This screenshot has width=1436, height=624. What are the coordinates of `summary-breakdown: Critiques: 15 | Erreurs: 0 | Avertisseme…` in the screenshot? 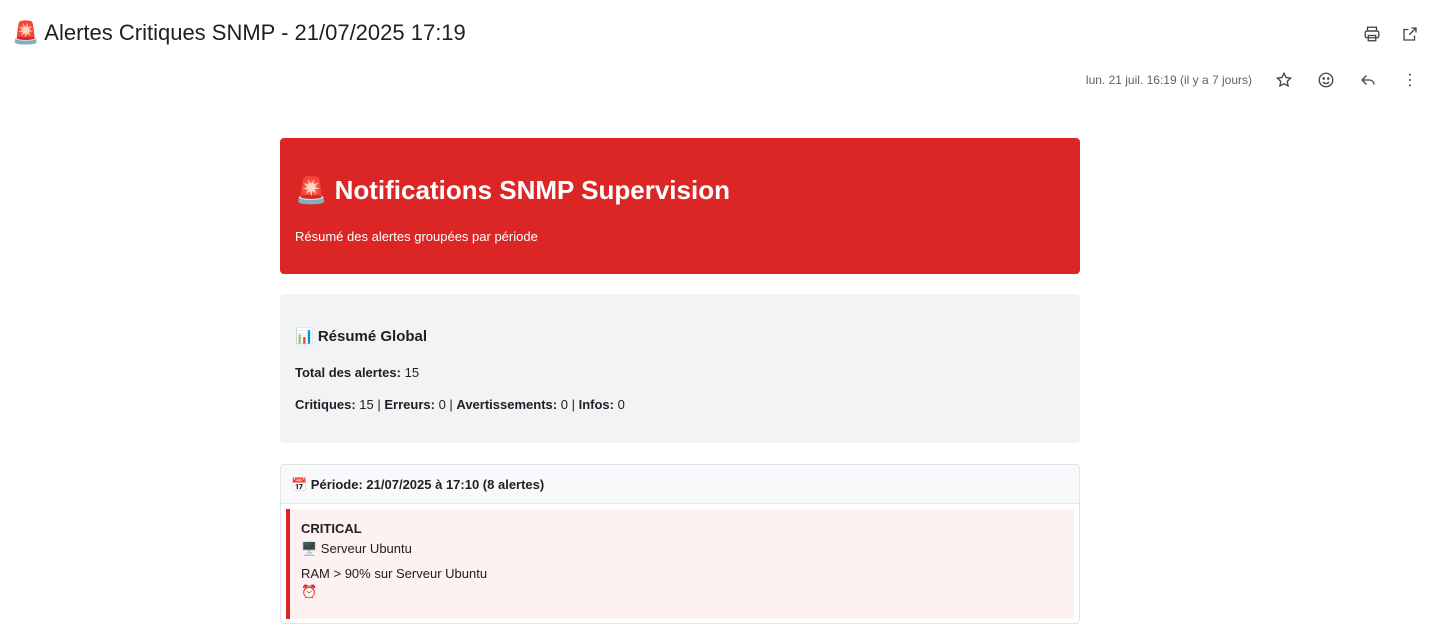 It's located at (680, 405).